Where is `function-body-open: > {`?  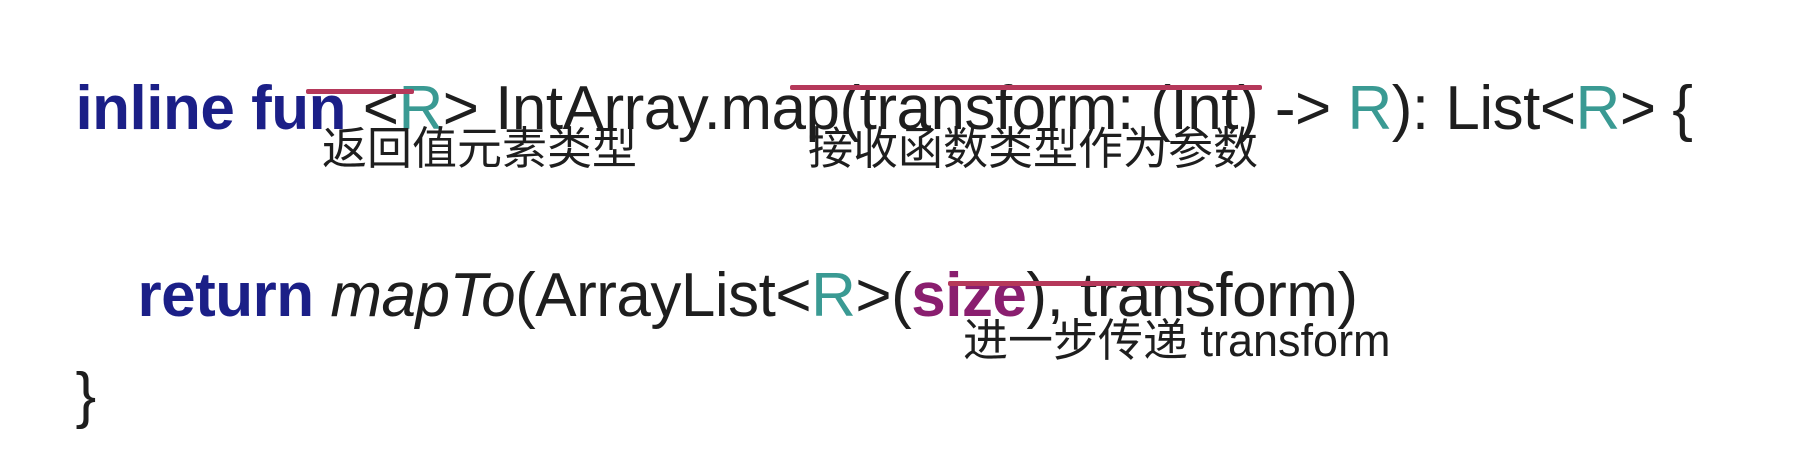 function-body-open: > { is located at coordinates (1656, 108).